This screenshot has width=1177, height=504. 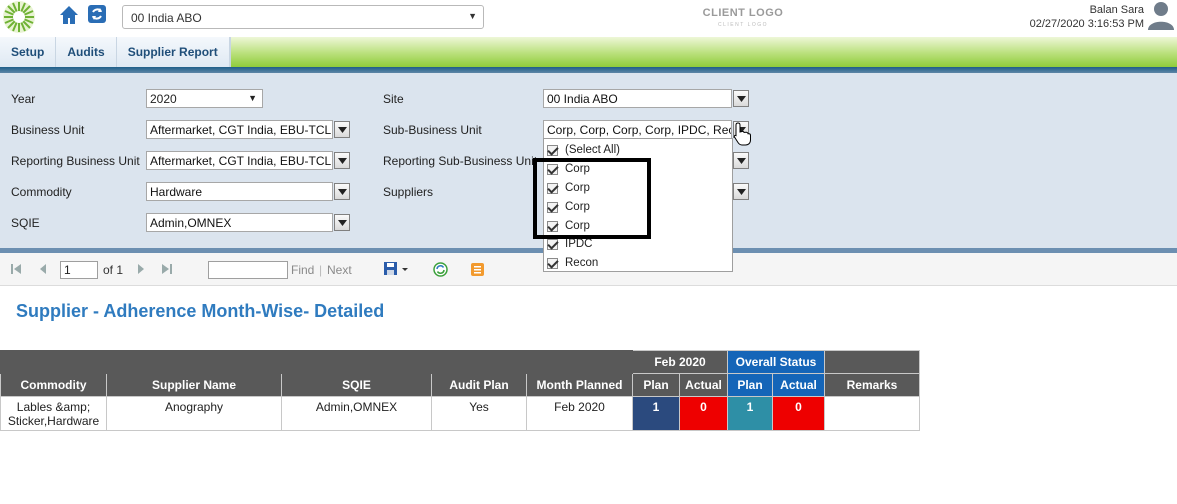 What do you see at coordinates (396, 269) in the screenshot?
I see `export-save-icon` at bounding box center [396, 269].